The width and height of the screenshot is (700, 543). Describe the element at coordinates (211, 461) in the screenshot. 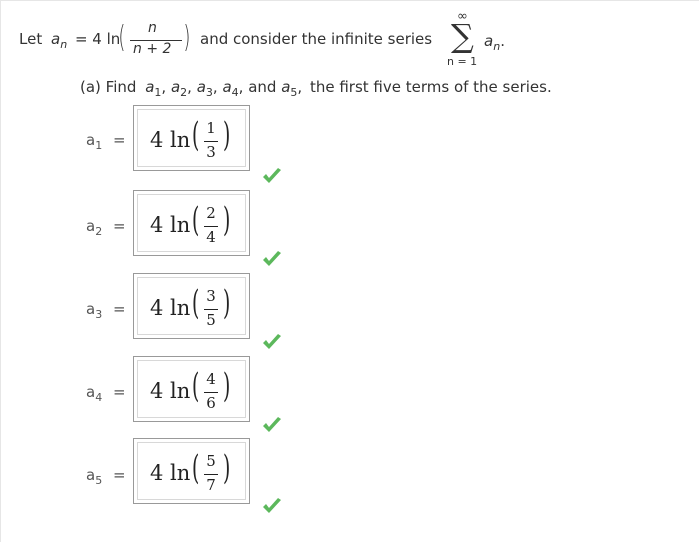

I see `answer-numerator: 5` at that location.